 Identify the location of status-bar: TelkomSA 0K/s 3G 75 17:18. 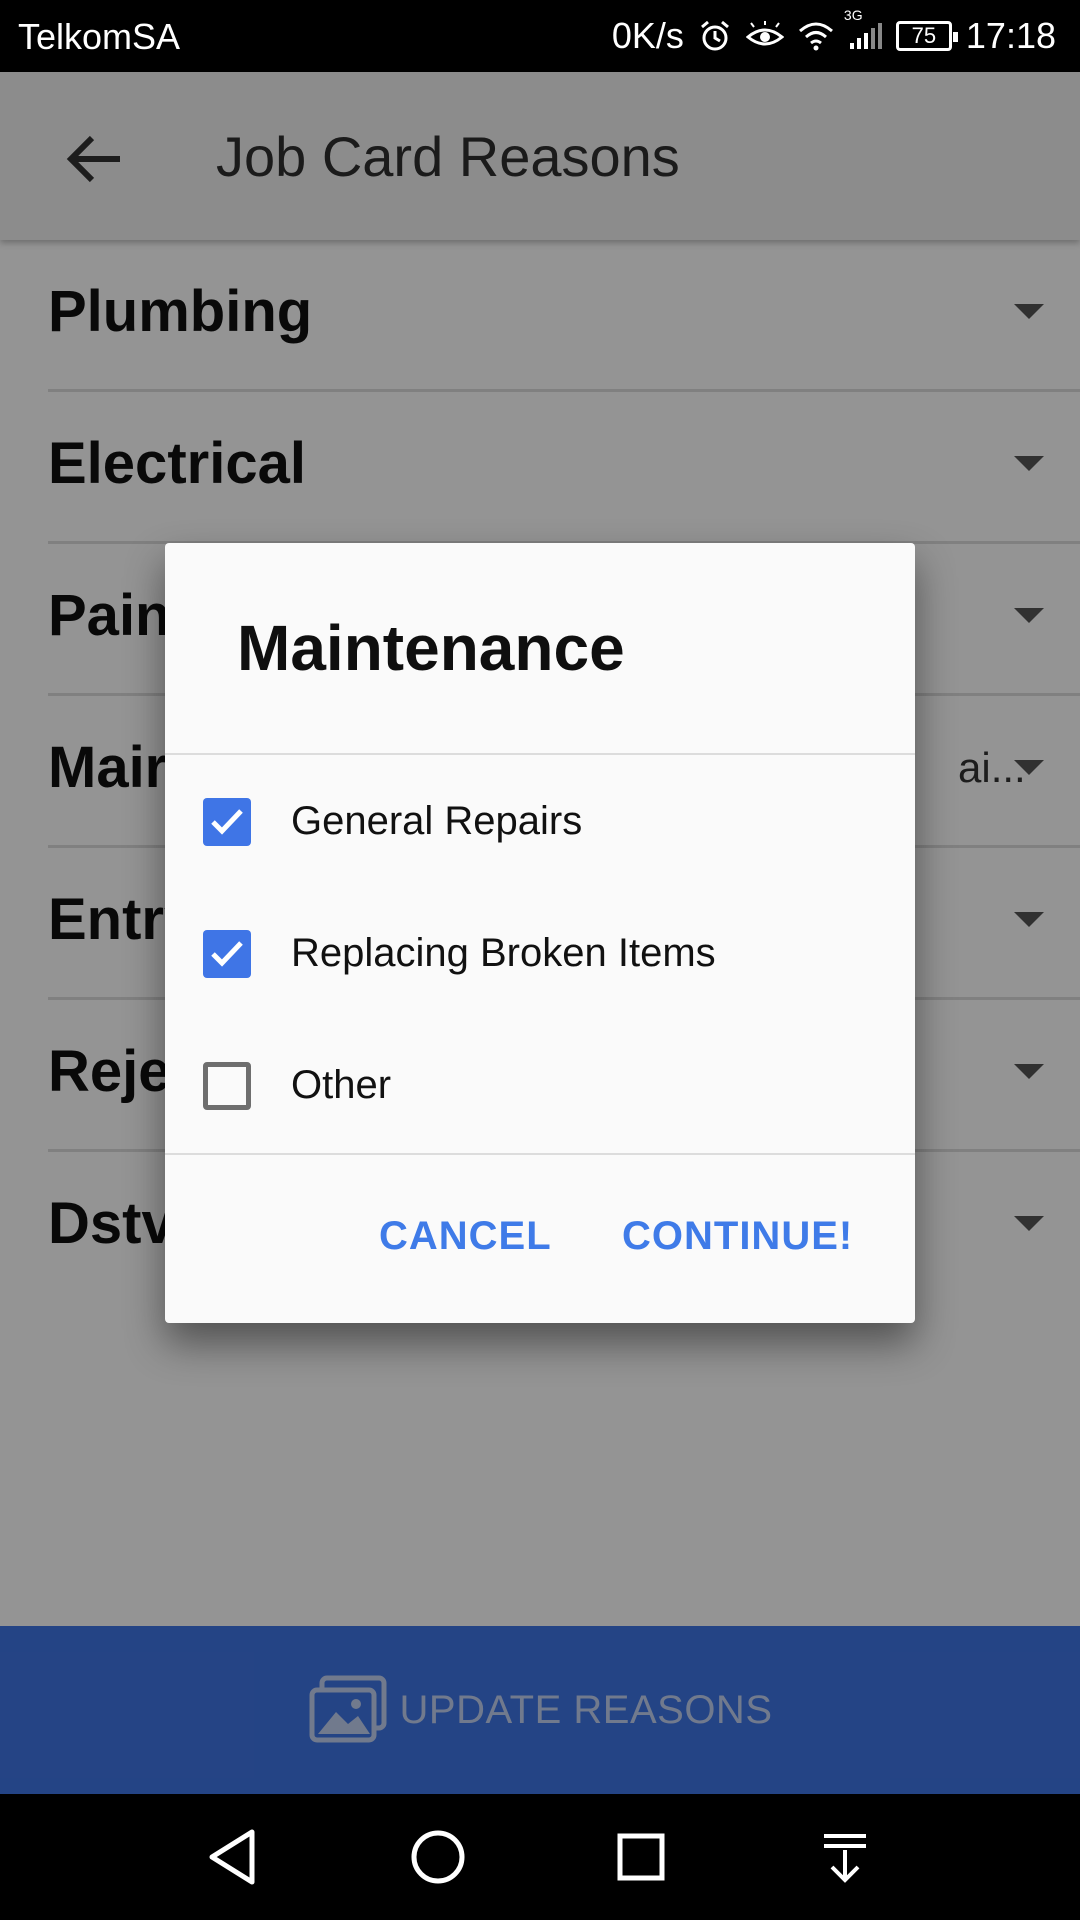
(540, 36).